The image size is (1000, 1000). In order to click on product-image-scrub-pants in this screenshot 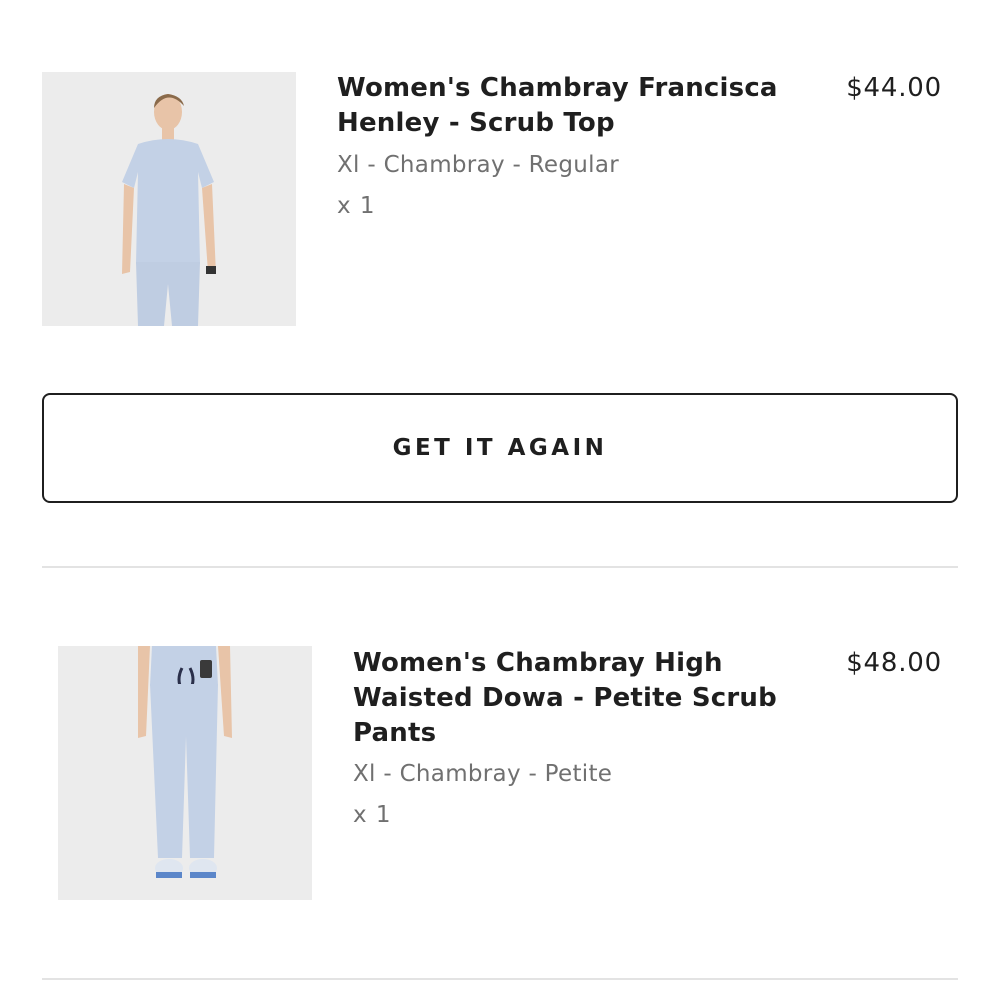, I will do `click(185, 773)`.